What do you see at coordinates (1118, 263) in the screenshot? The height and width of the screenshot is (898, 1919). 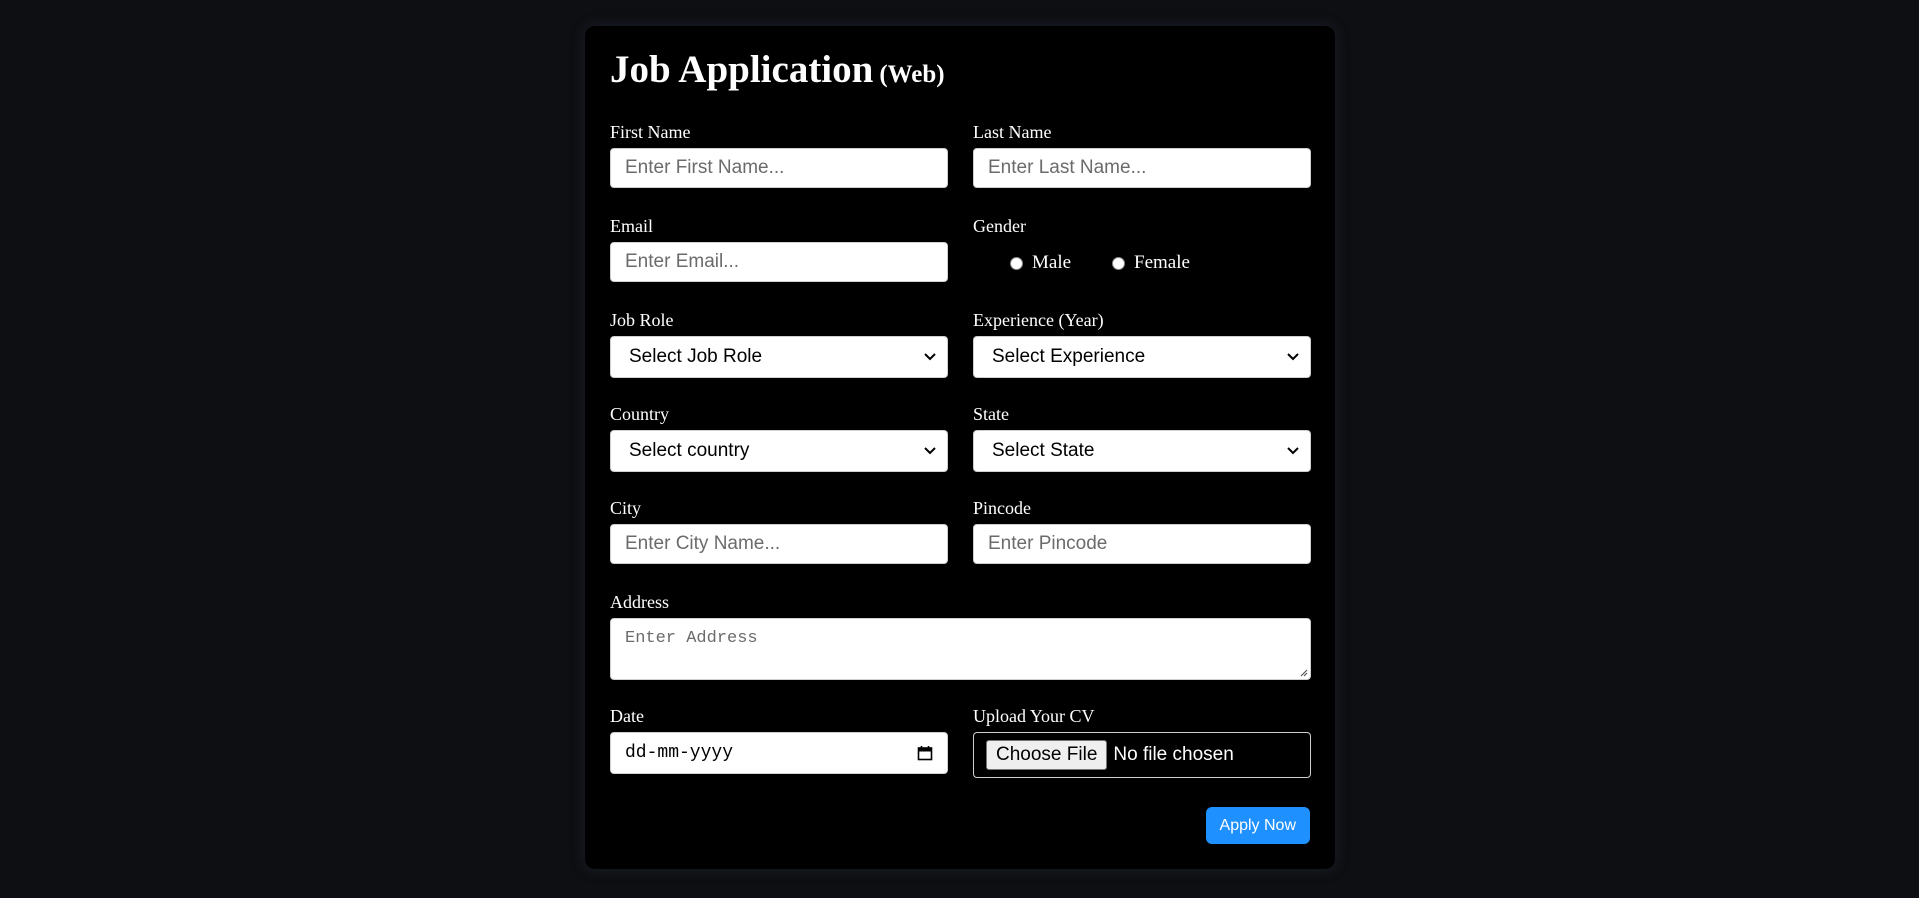 I see `female-radio` at bounding box center [1118, 263].